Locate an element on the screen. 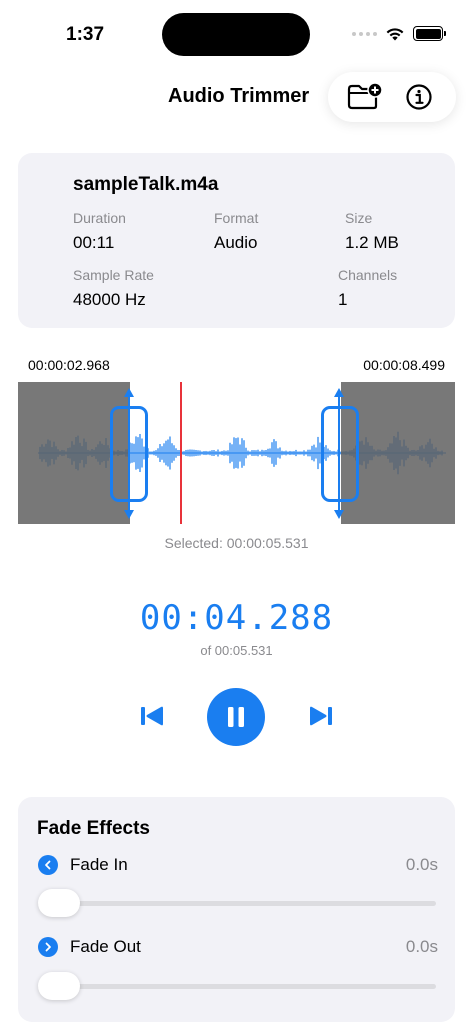 This screenshot has width=473, height=1024. trim-start-time: 00:00:02.968 is located at coordinates (69, 365).